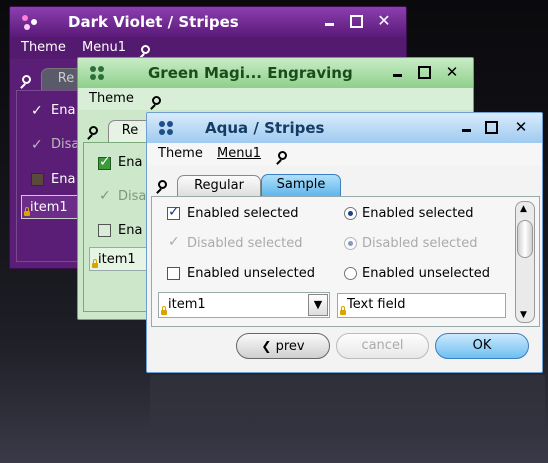  Describe the element at coordinates (420, 243) in the screenshot. I see `radio-label: Disabled selected` at that location.